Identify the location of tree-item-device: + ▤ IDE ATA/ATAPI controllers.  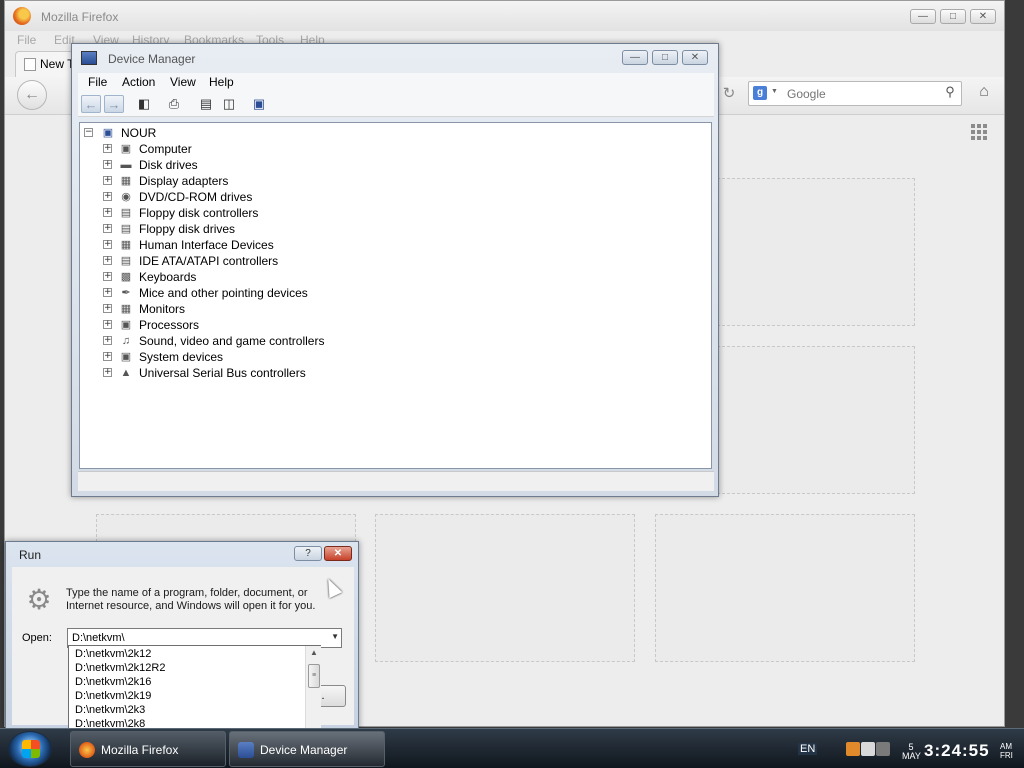
(280, 261).